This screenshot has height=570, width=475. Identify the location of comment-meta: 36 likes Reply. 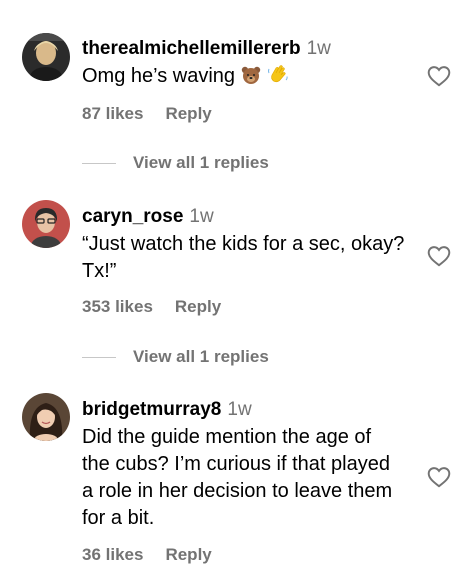
(158, 555).